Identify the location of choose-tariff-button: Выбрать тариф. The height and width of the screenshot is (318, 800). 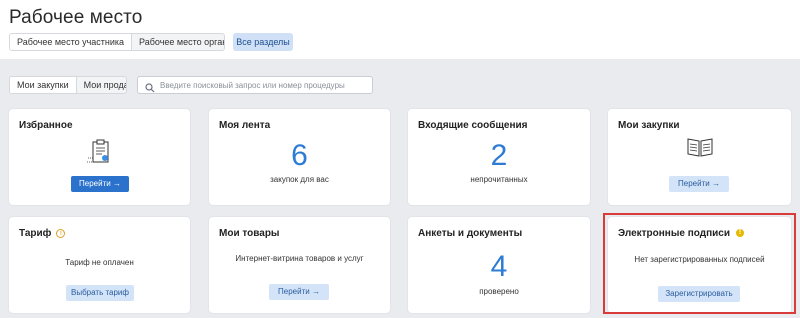
(100, 293).